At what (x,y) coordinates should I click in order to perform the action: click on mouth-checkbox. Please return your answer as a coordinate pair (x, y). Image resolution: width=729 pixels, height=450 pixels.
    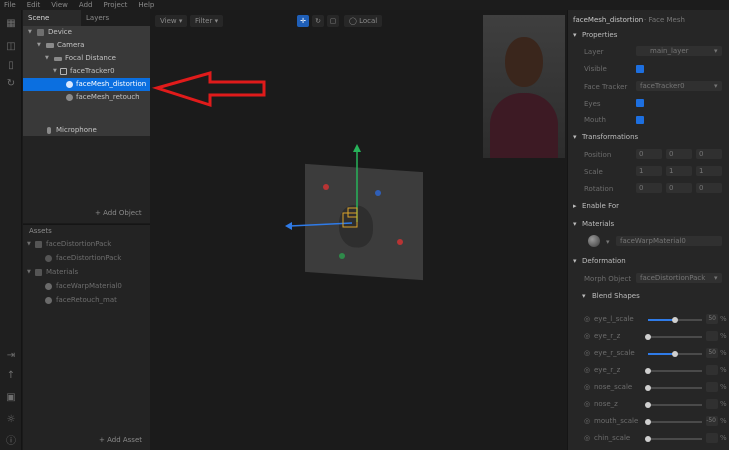
    Looking at the image, I should click on (640, 120).